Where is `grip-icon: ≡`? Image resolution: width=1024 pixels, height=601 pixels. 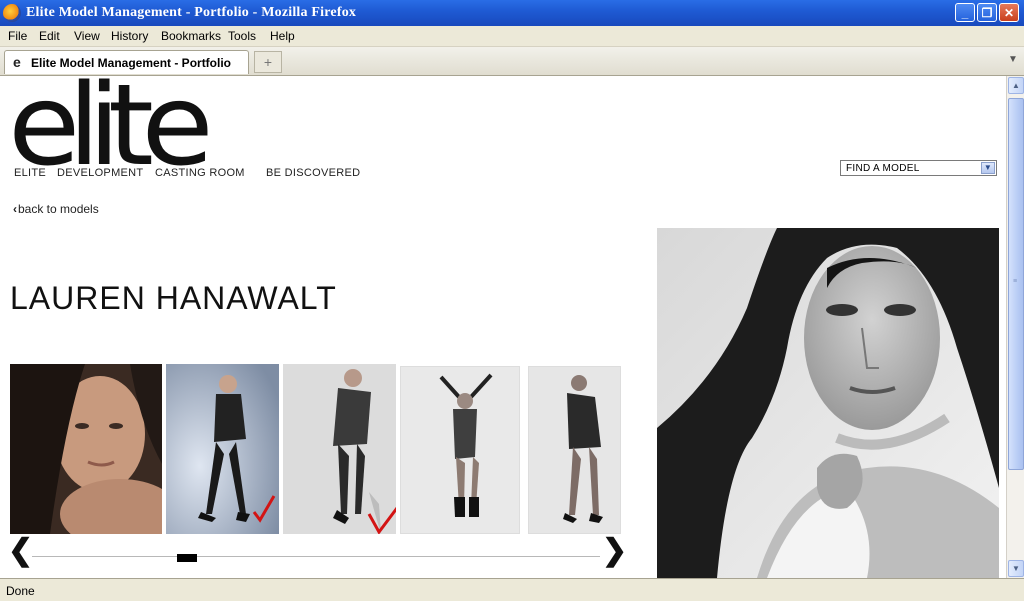 grip-icon: ≡ is located at coordinates (1015, 281).